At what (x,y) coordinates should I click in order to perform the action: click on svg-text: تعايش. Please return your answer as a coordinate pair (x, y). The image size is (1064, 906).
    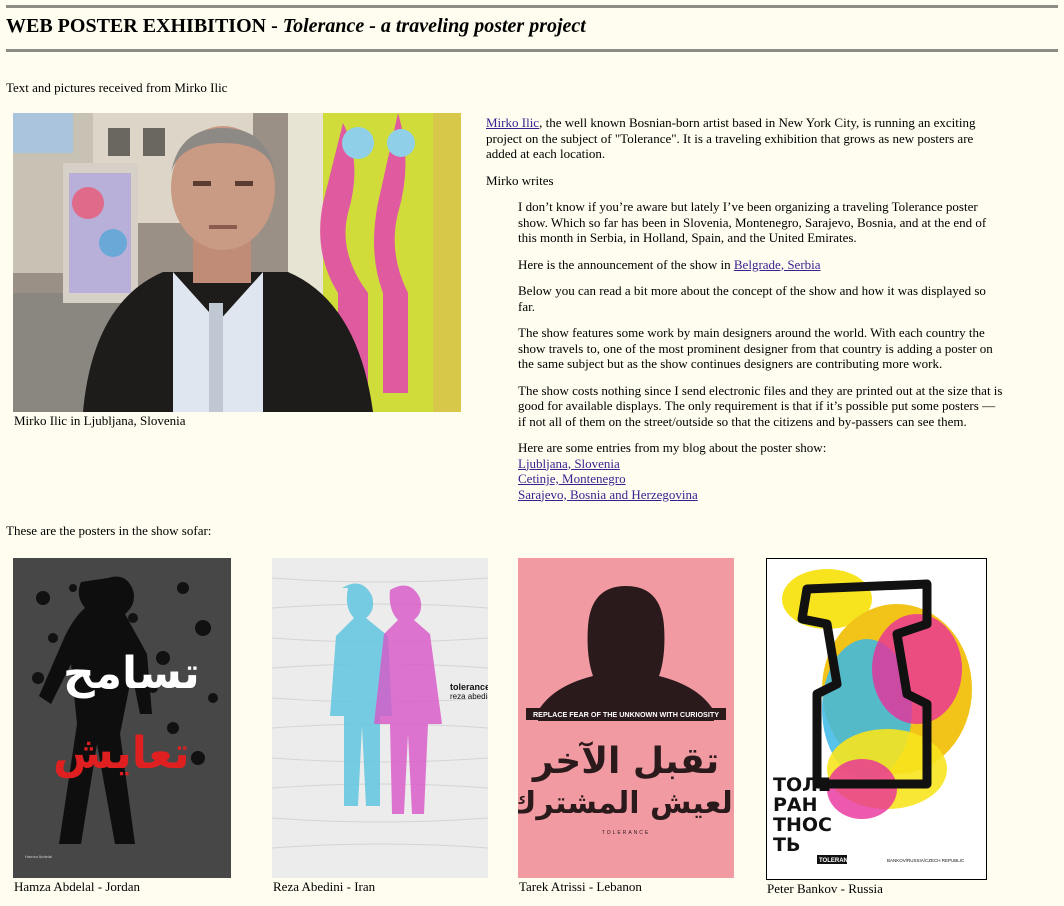
    Looking at the image, I should click on (121, 753).